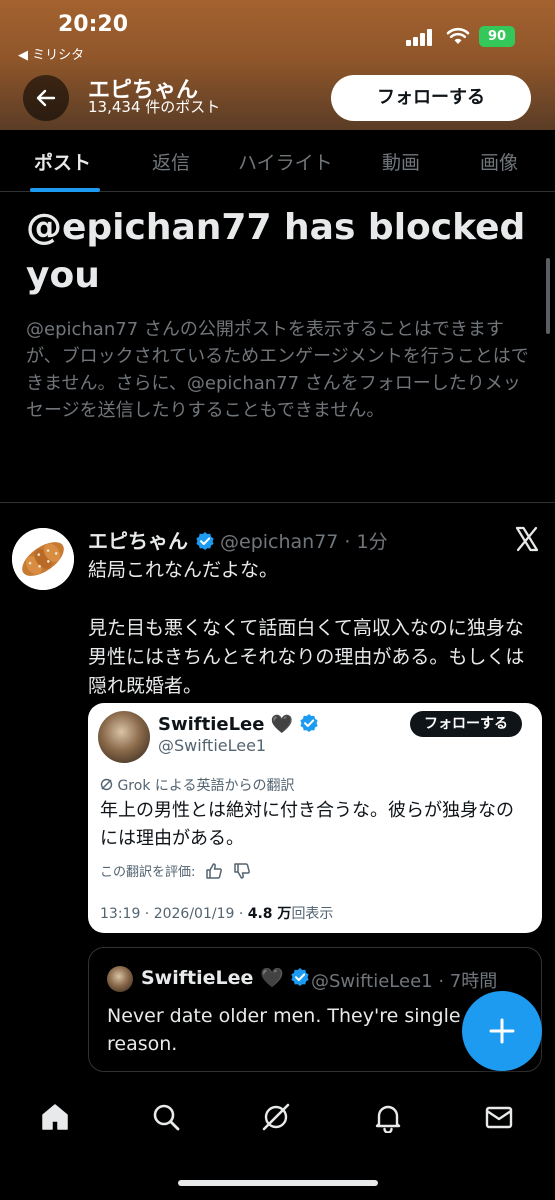  I want to click on quote-meta: 13:19 · 2026/01/19 · 4.8 万回表示, so click(216, 913).